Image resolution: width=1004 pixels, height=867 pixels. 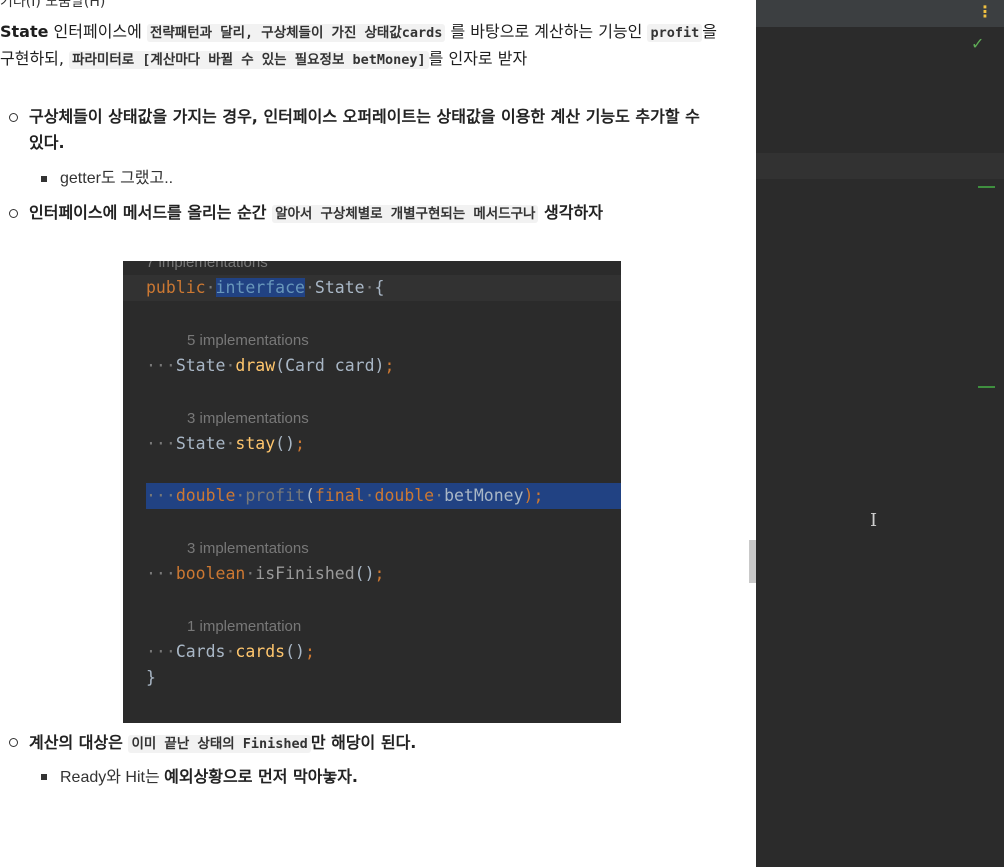 What do you see at coordinates (330, 365) in the screenshot?
I see `code-args: (Card card)` at bounding box center [330, 365].